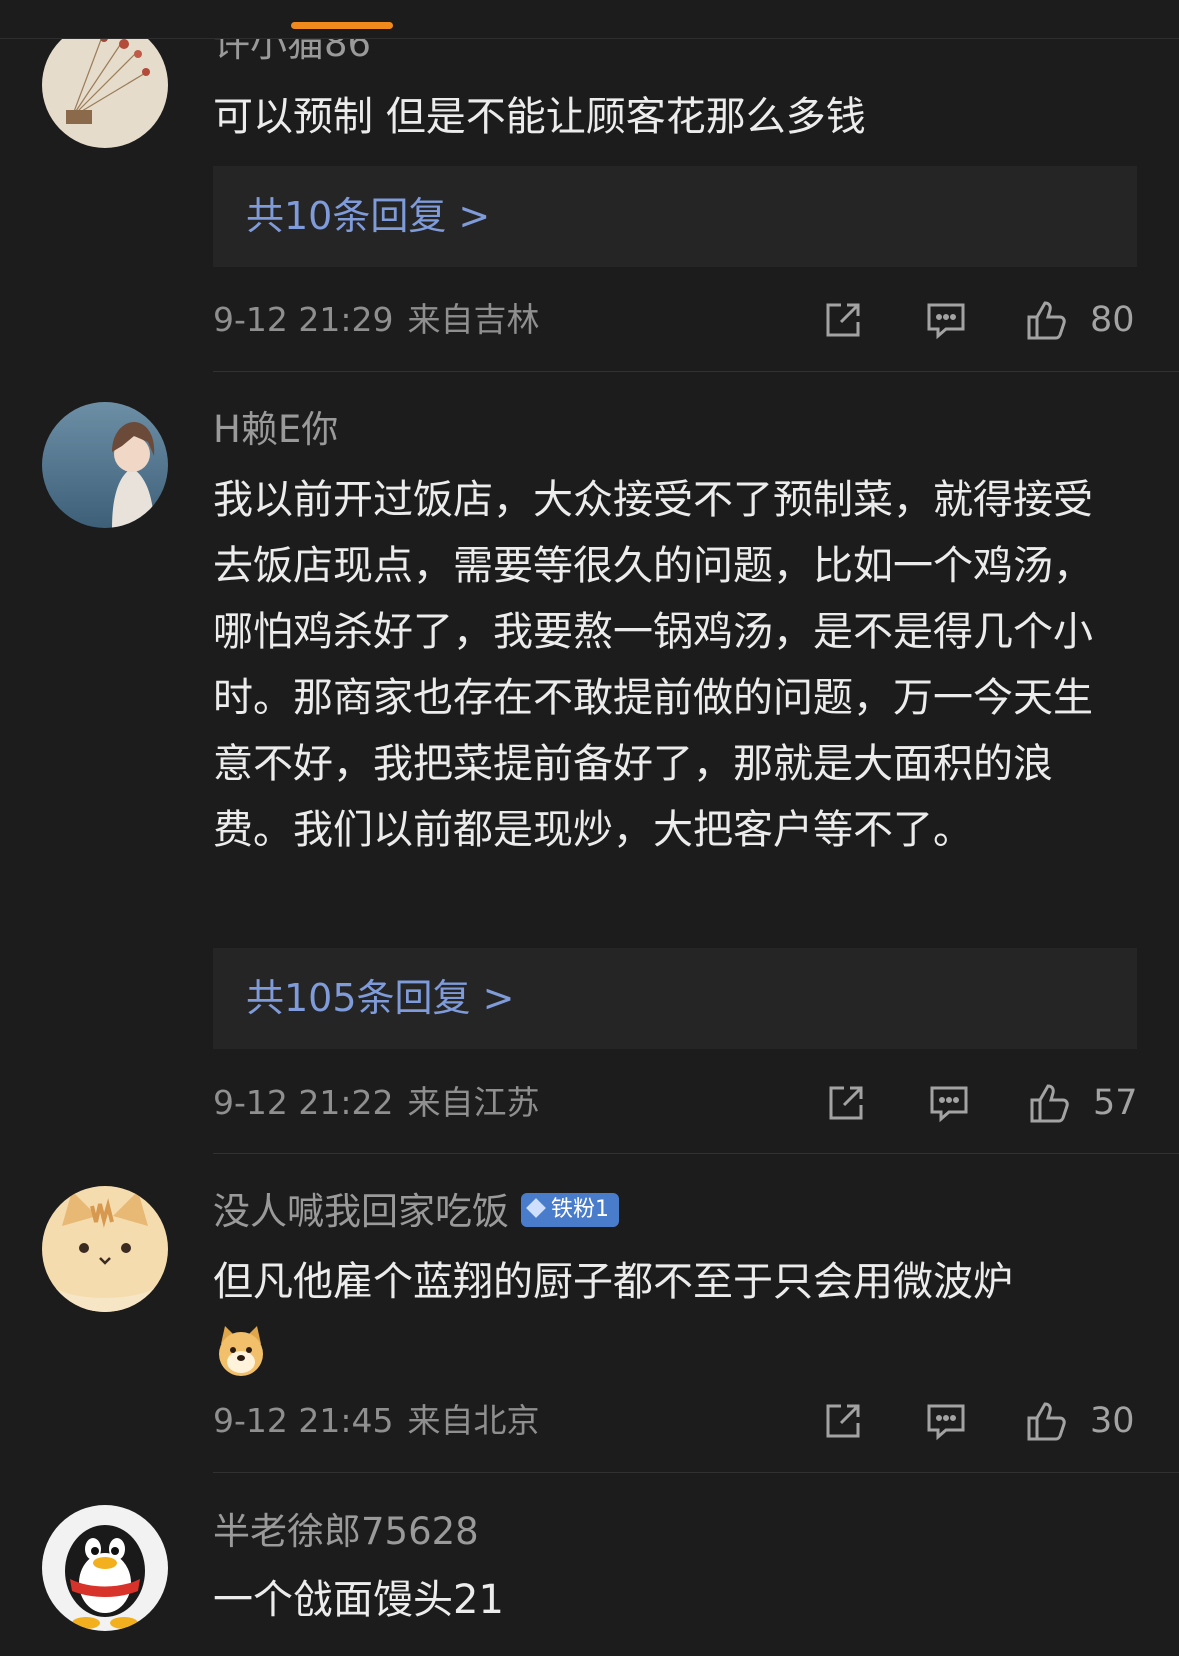 This screenshot has width=1179, height=1656. What do you see at coordinates (303, 1420) in the screenshot?
I see `timestamp: 9-12 21:45` at bounding box center [303, 1420].